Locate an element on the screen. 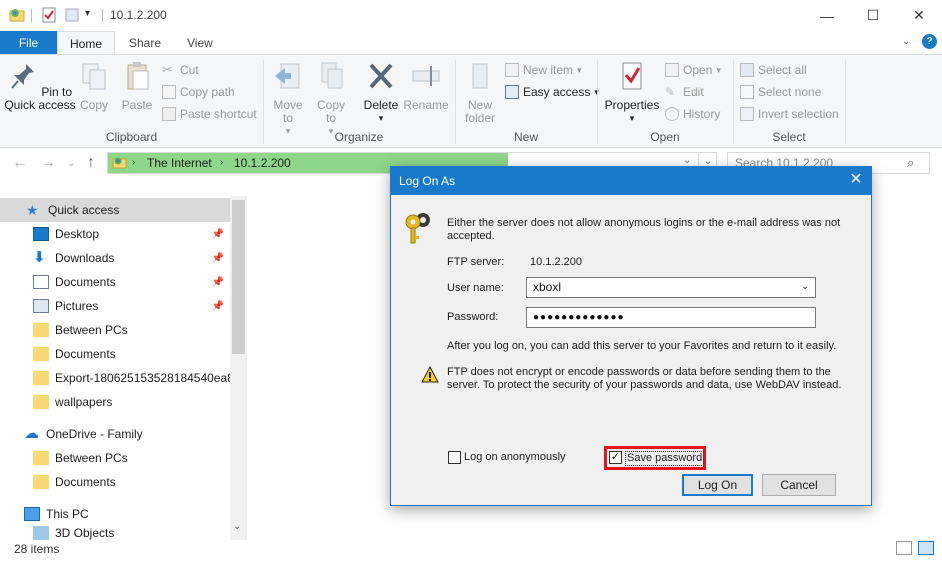  log-on-button: Log On is located at coordinates (717, 485).